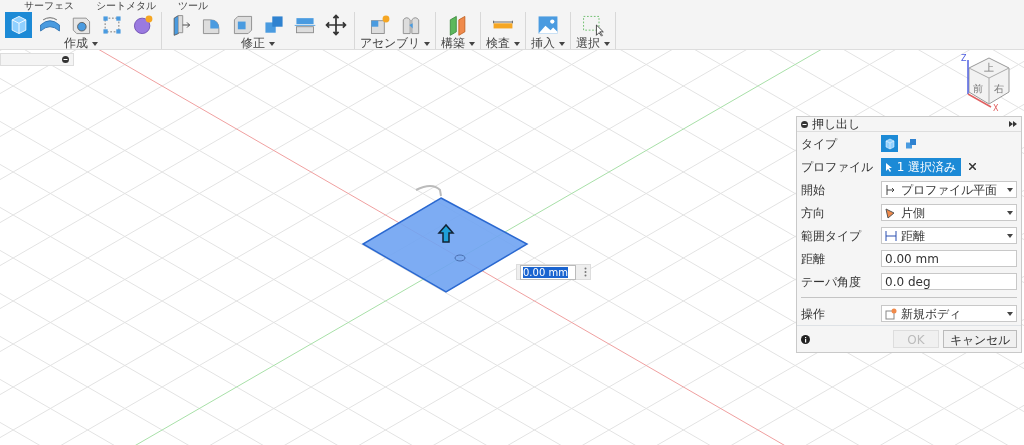  What do you see at coordinates (593, 25) in the screenshot?
I see `selection-window-icon` at bounding box center [593, 25].